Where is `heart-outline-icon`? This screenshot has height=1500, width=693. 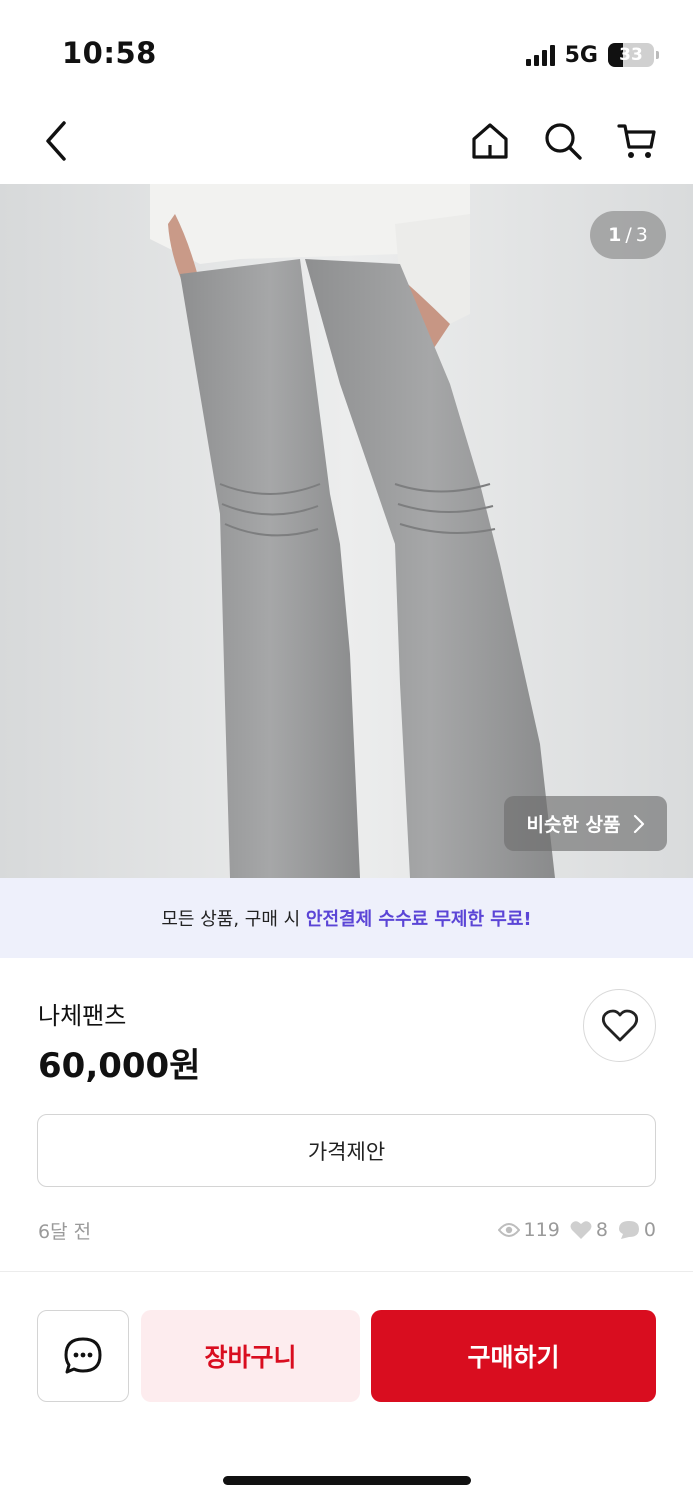
heart-outline-icon is located at coordinates (619, 1025).